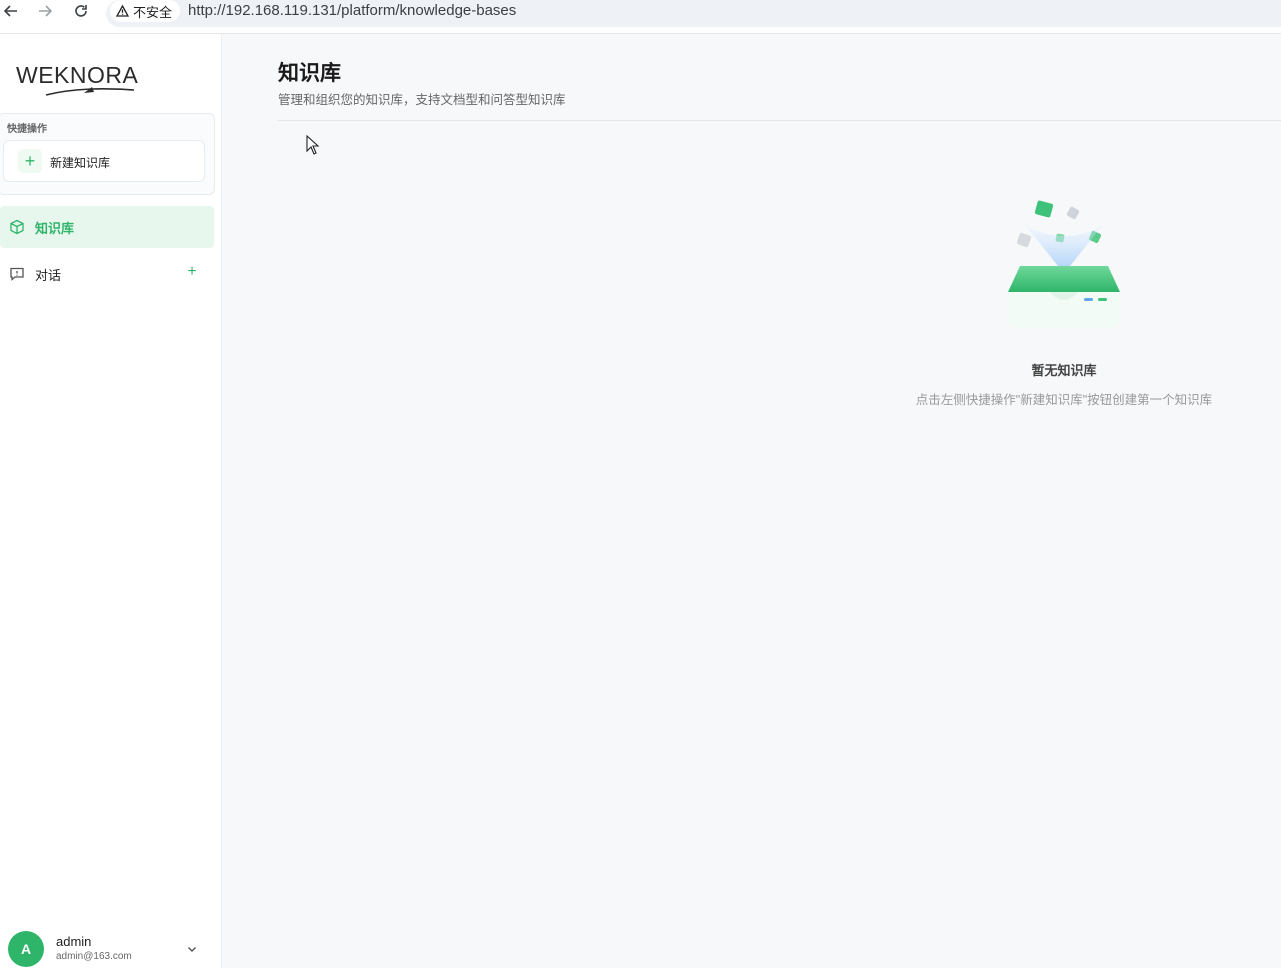 This screenshot has width=1281, height=968. Describe the element at coordinates (313, 145) in the screenshot. I see `mouse-cursor-icon` at that location.